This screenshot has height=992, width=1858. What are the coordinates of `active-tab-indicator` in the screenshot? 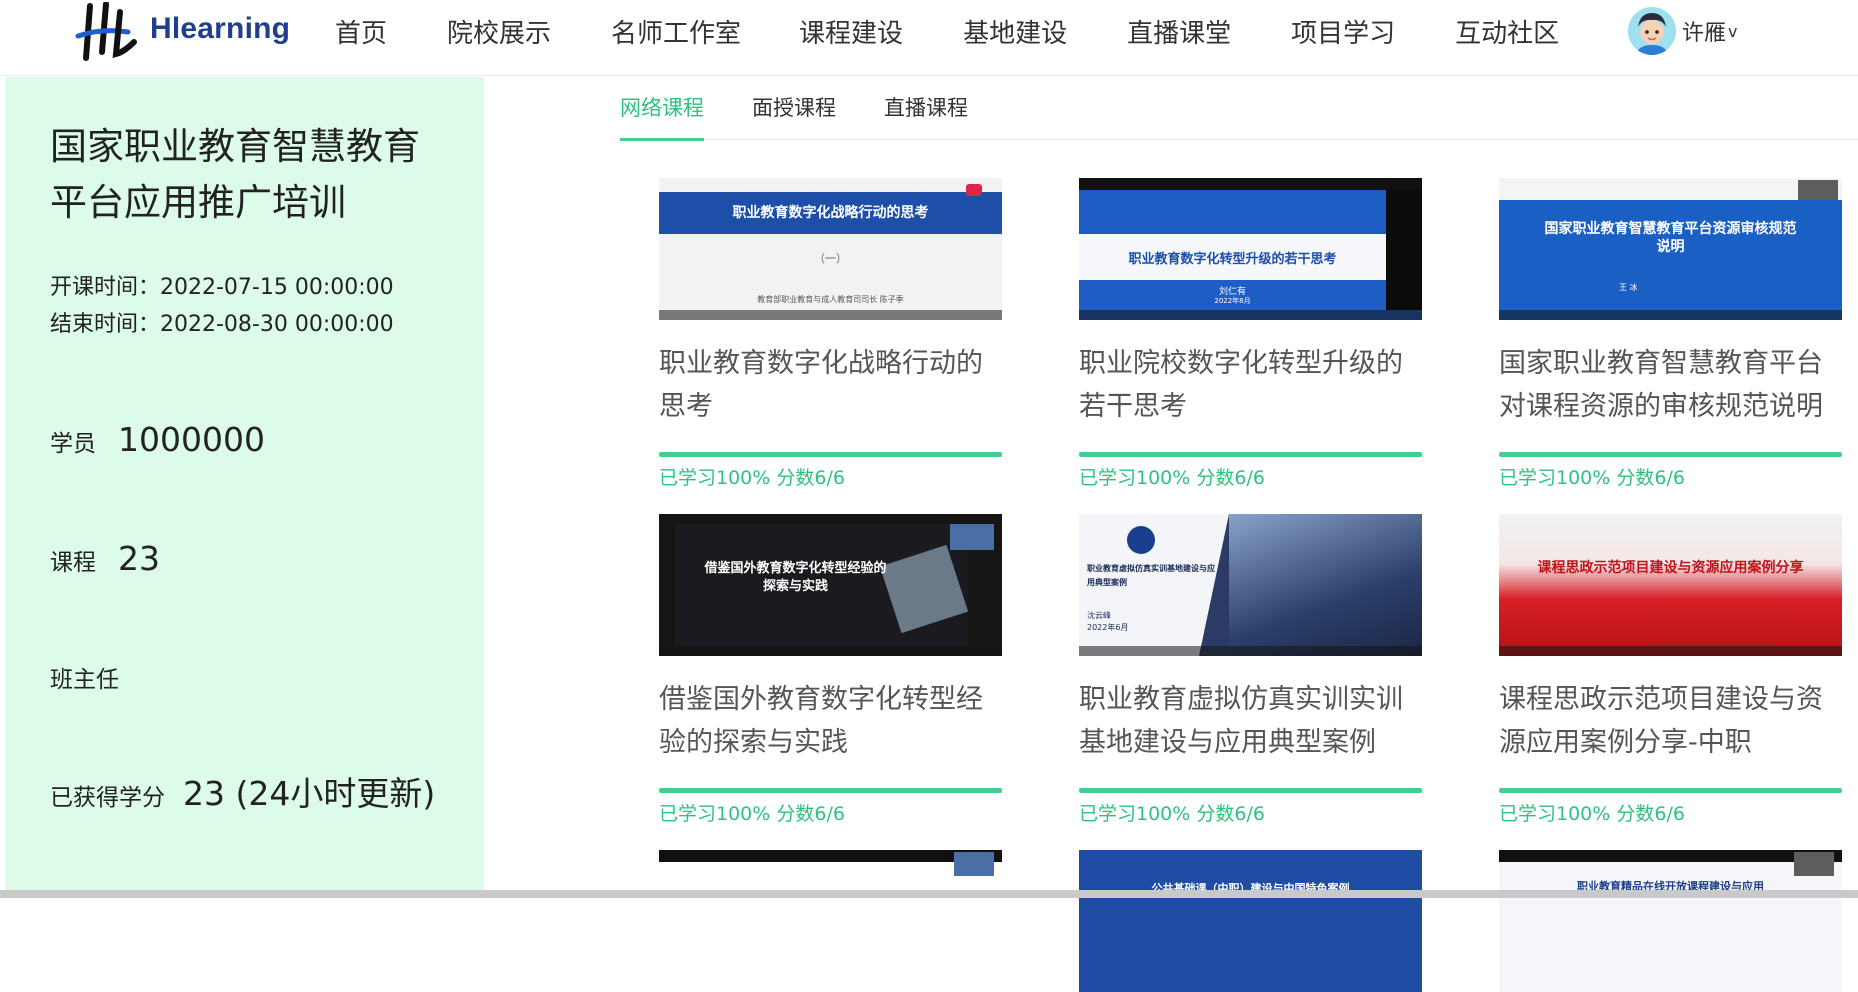 It's located at (662, 139).